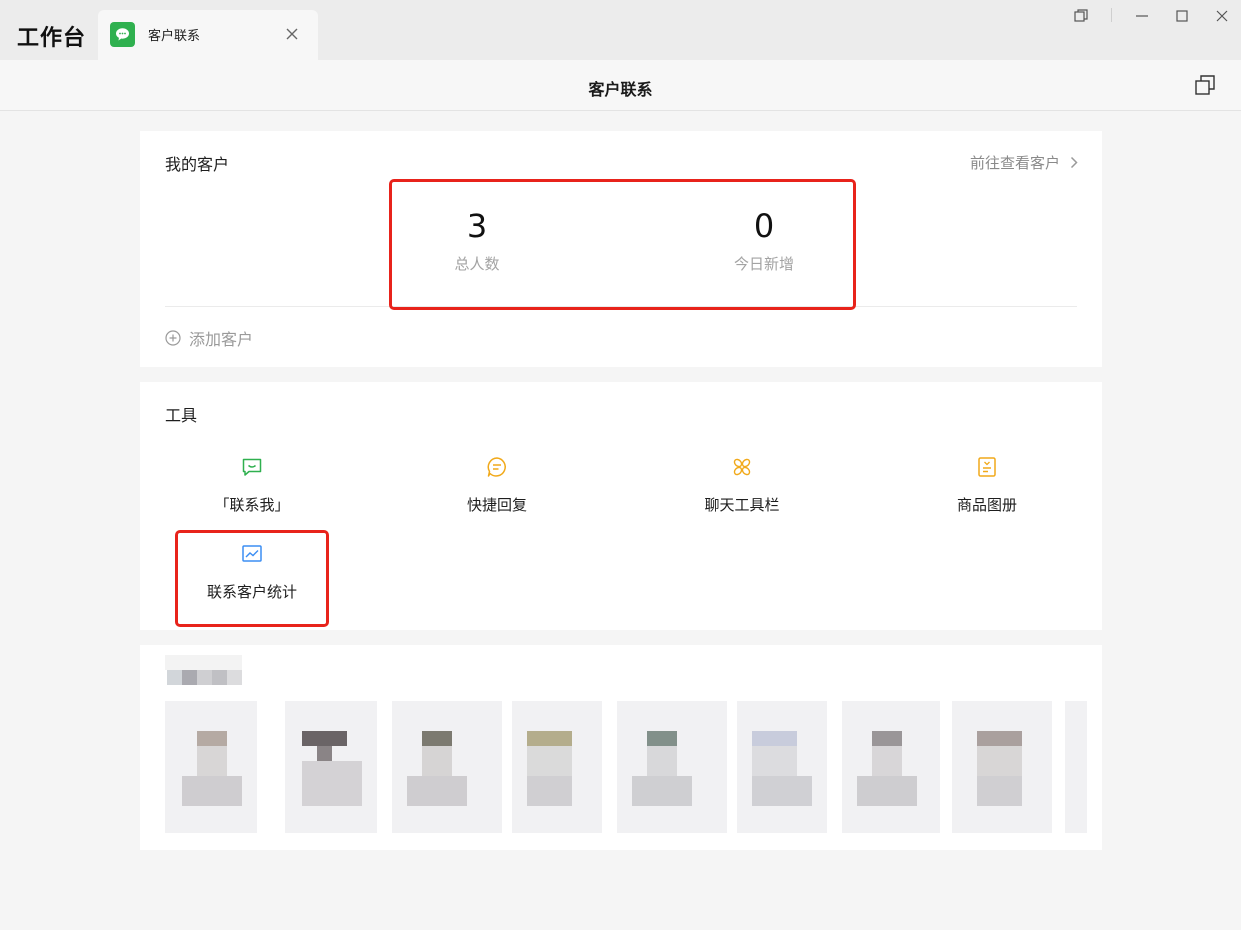  Describe the element at coordinates (252, 485) in the screenshot. I see `tool-contact-me: 「联系我」` at that location.